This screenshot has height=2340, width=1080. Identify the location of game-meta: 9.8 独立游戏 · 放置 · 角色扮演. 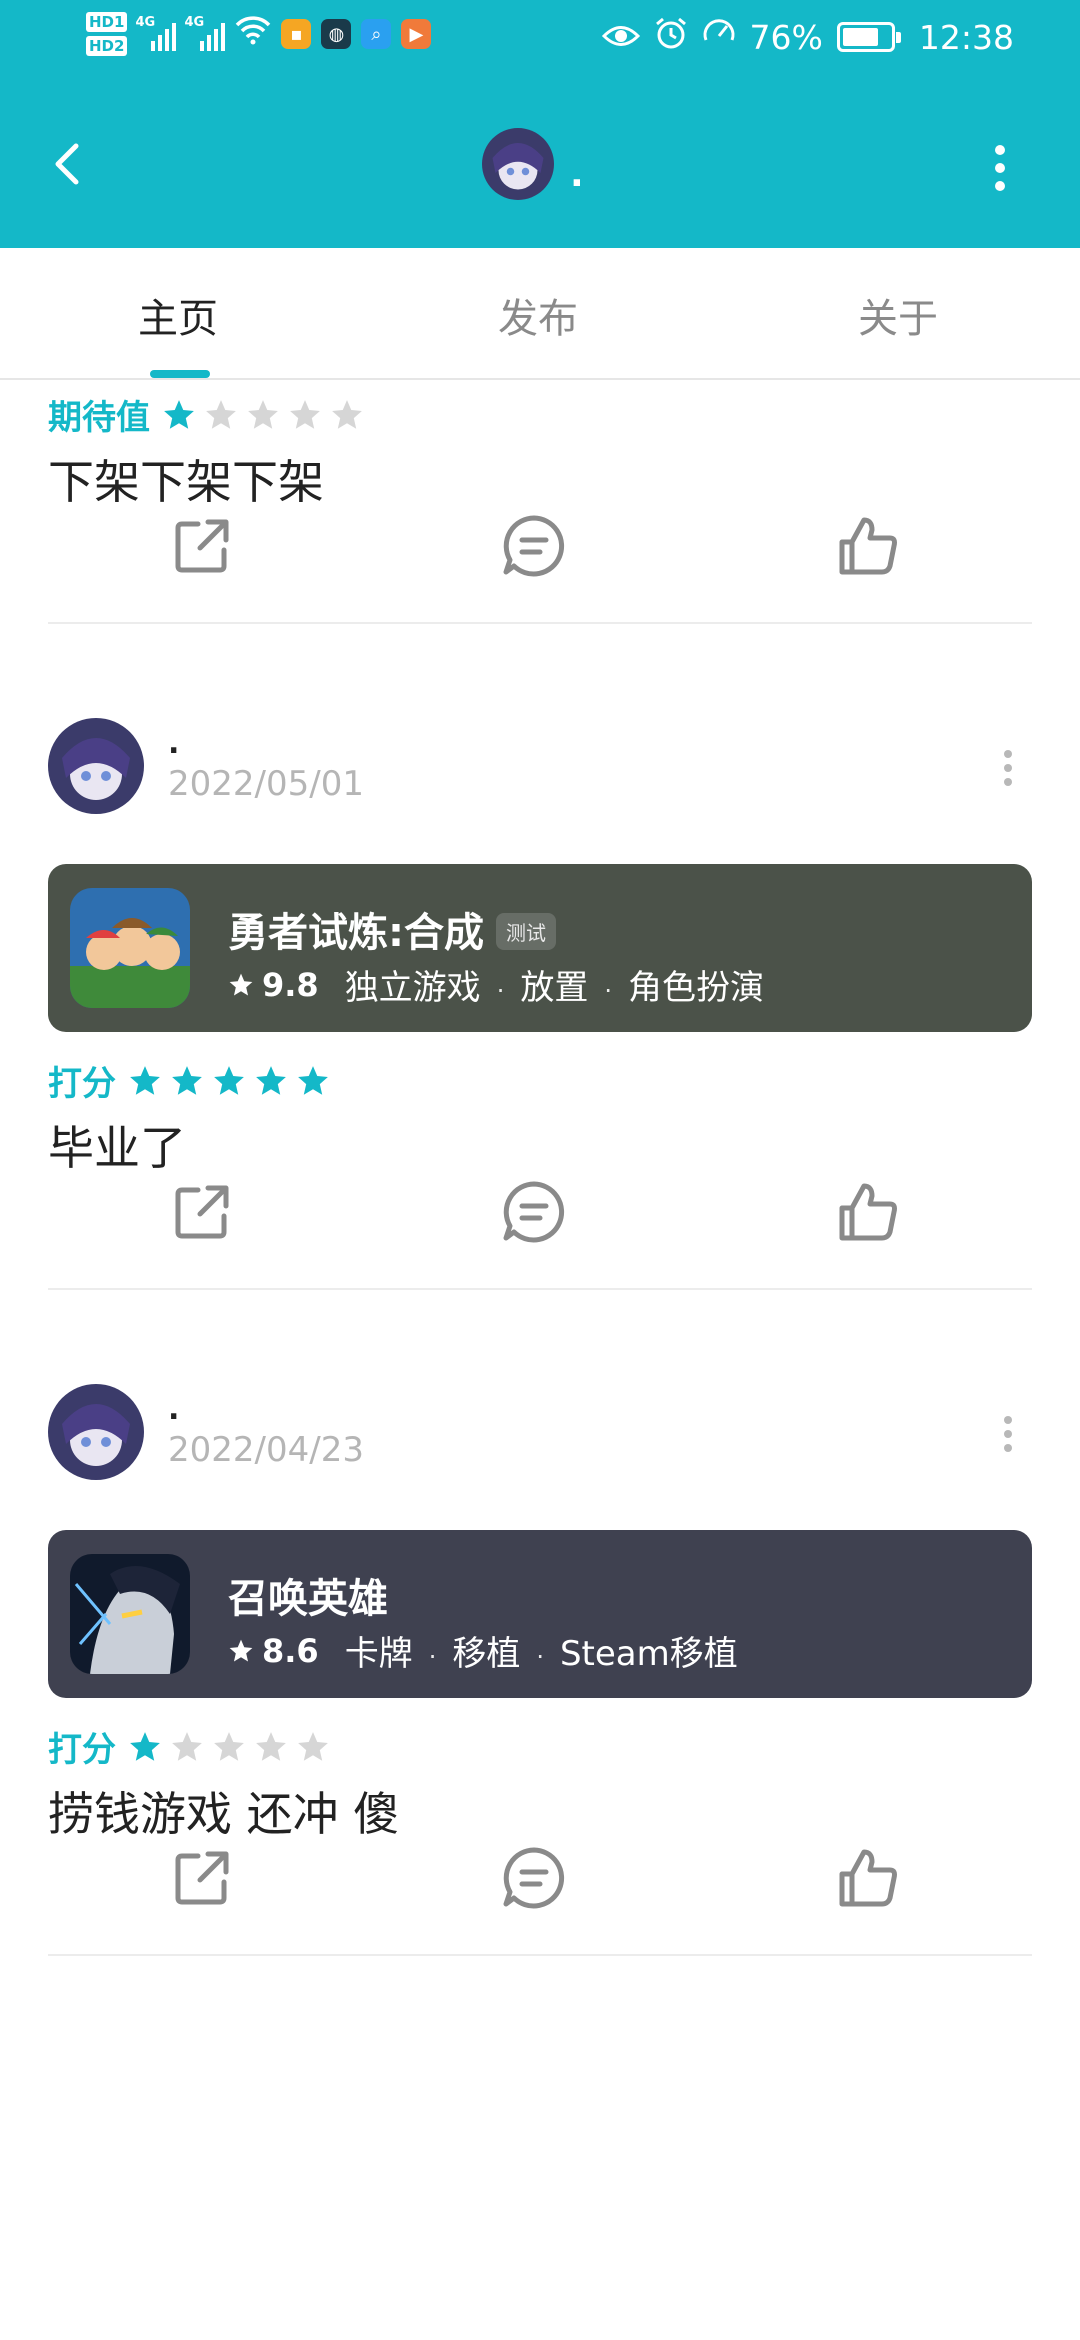
(496, 984).